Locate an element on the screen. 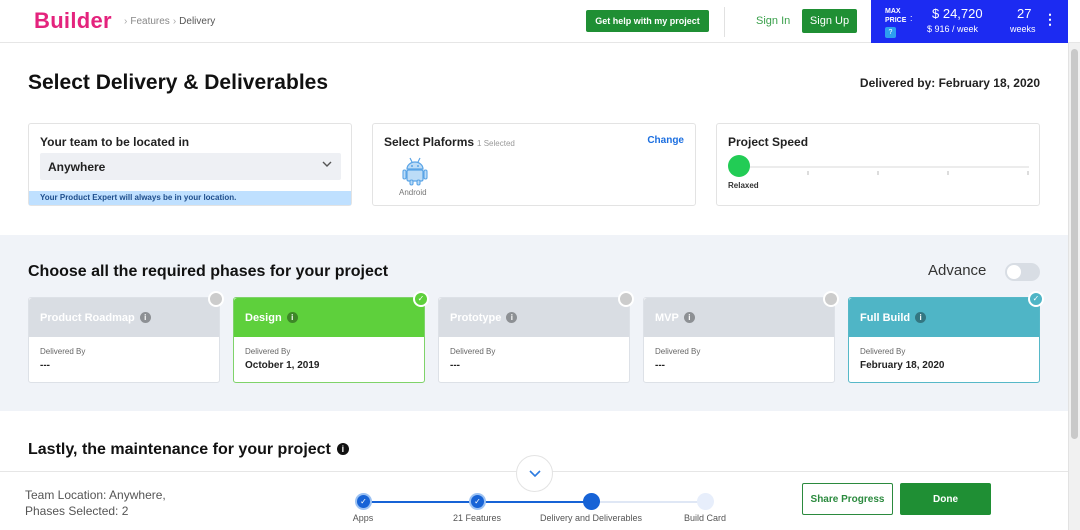  weeks-count: 27 is located at coordinates (1024, 13).